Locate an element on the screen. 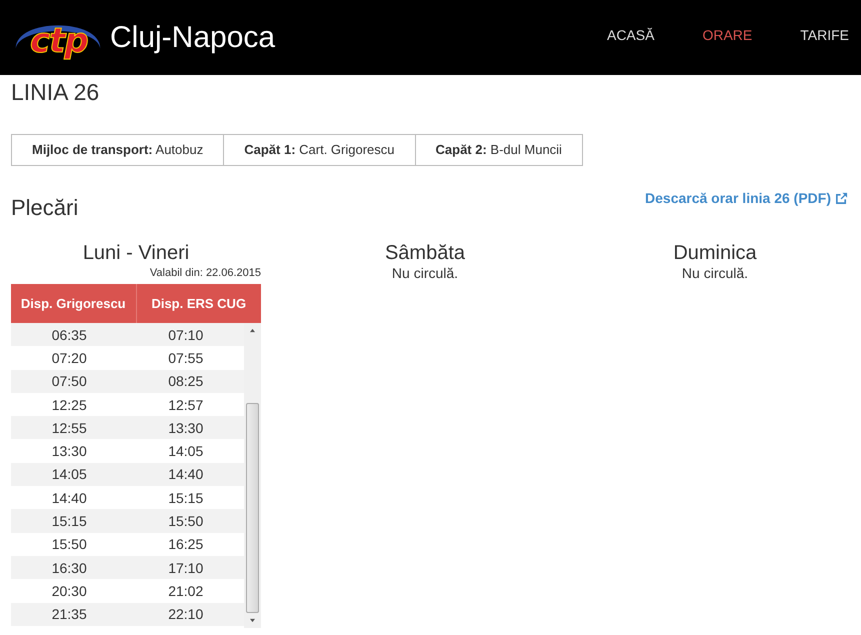  scroll-up-icon is located at coordinates (252, 330).